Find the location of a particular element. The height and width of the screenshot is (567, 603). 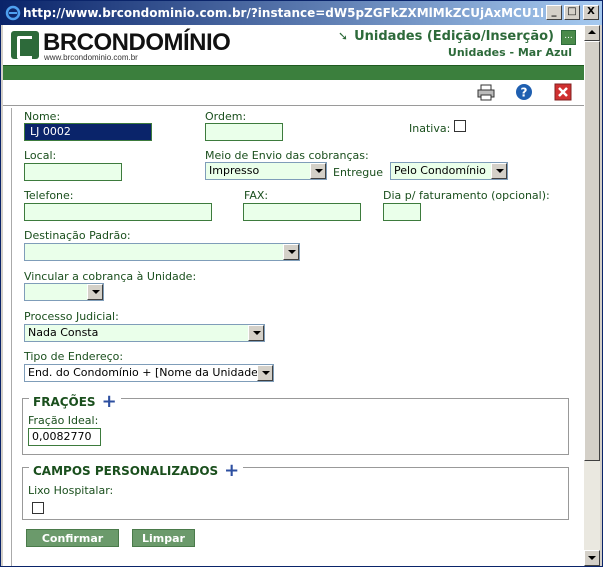

maximize-button: □ is located at coordinates (572, 12).